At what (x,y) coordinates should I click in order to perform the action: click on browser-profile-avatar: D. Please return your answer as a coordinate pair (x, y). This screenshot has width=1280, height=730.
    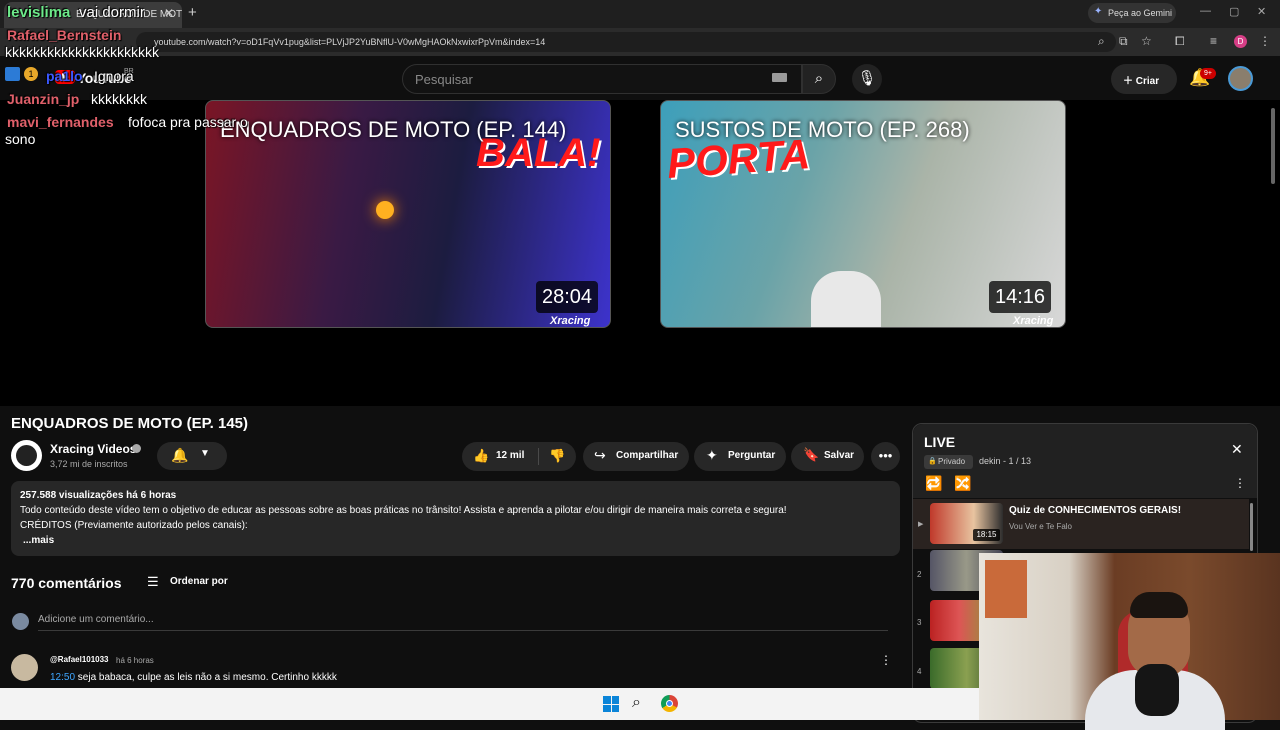
    Looking at the image, I should click on (1240, 41).